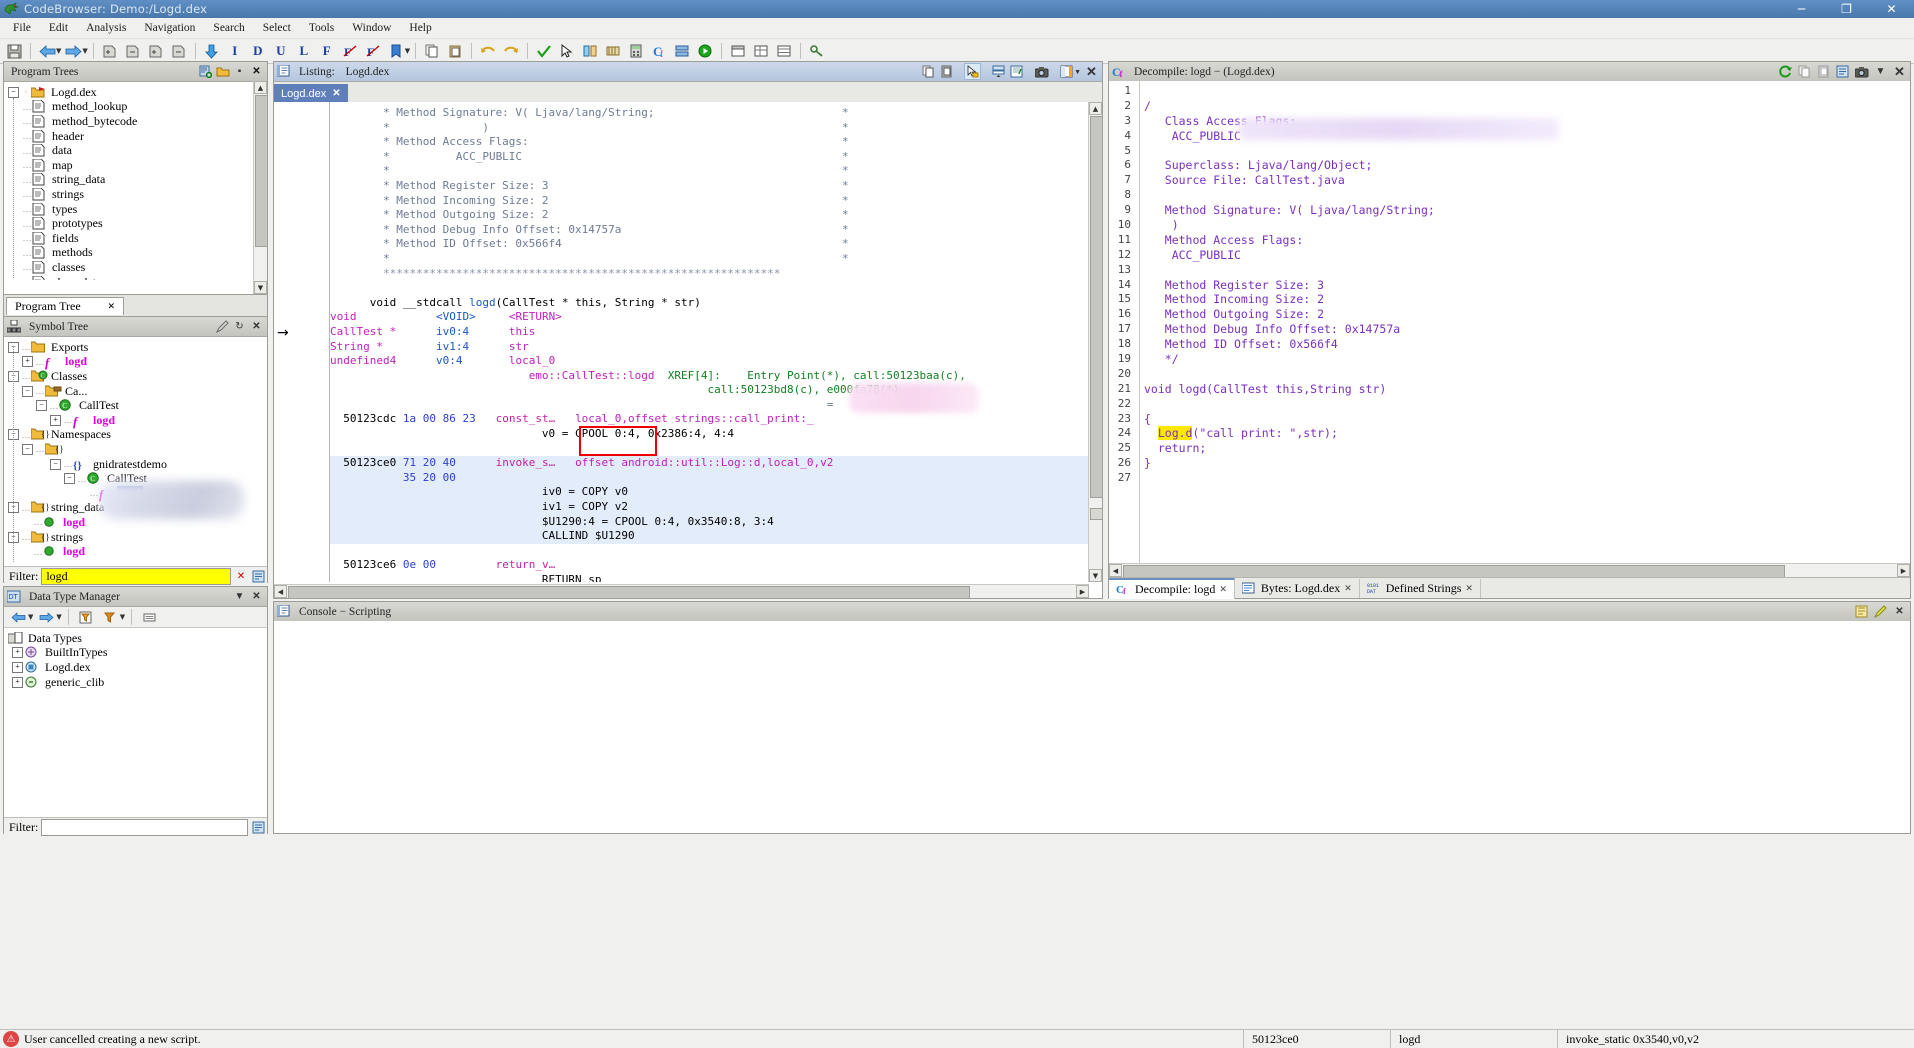 This screenshot has height=1048, width=1914. Describe the element at coordinates (567, 51) in the screenshot. I see `cursor-icon` at that location.